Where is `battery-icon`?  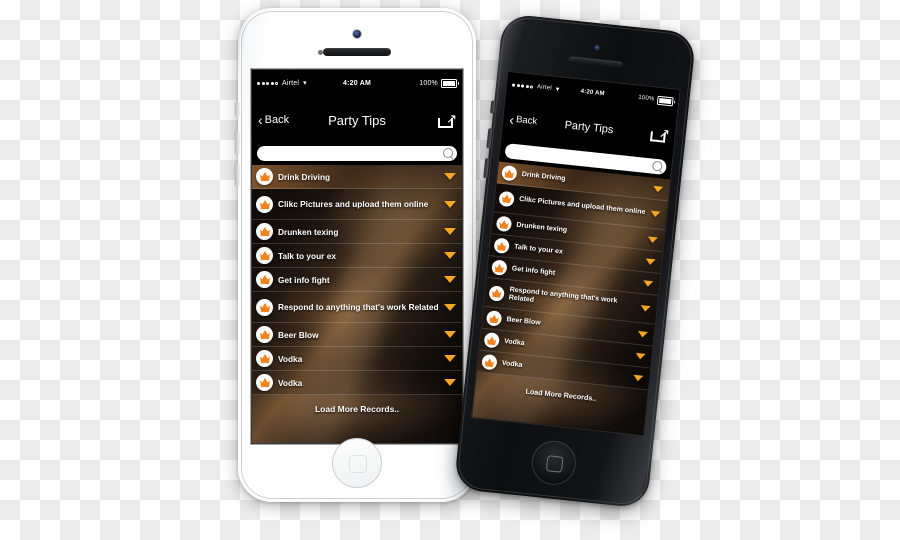 battery-icon is located at coordinates (450, 83).